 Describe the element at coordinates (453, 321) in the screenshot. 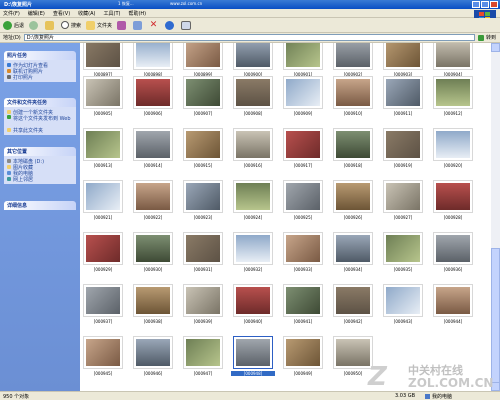

I see `thumbnail-caption: [000944]` at that location.